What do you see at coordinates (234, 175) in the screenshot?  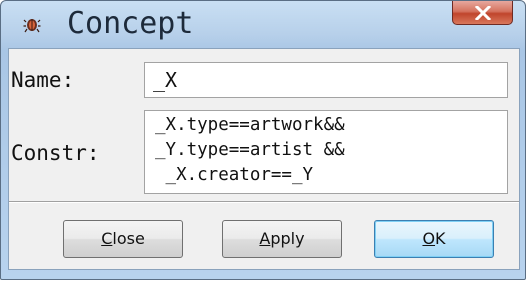 I see `constraint-line: _X.creator==_Y` at bounding box center [234, 175].